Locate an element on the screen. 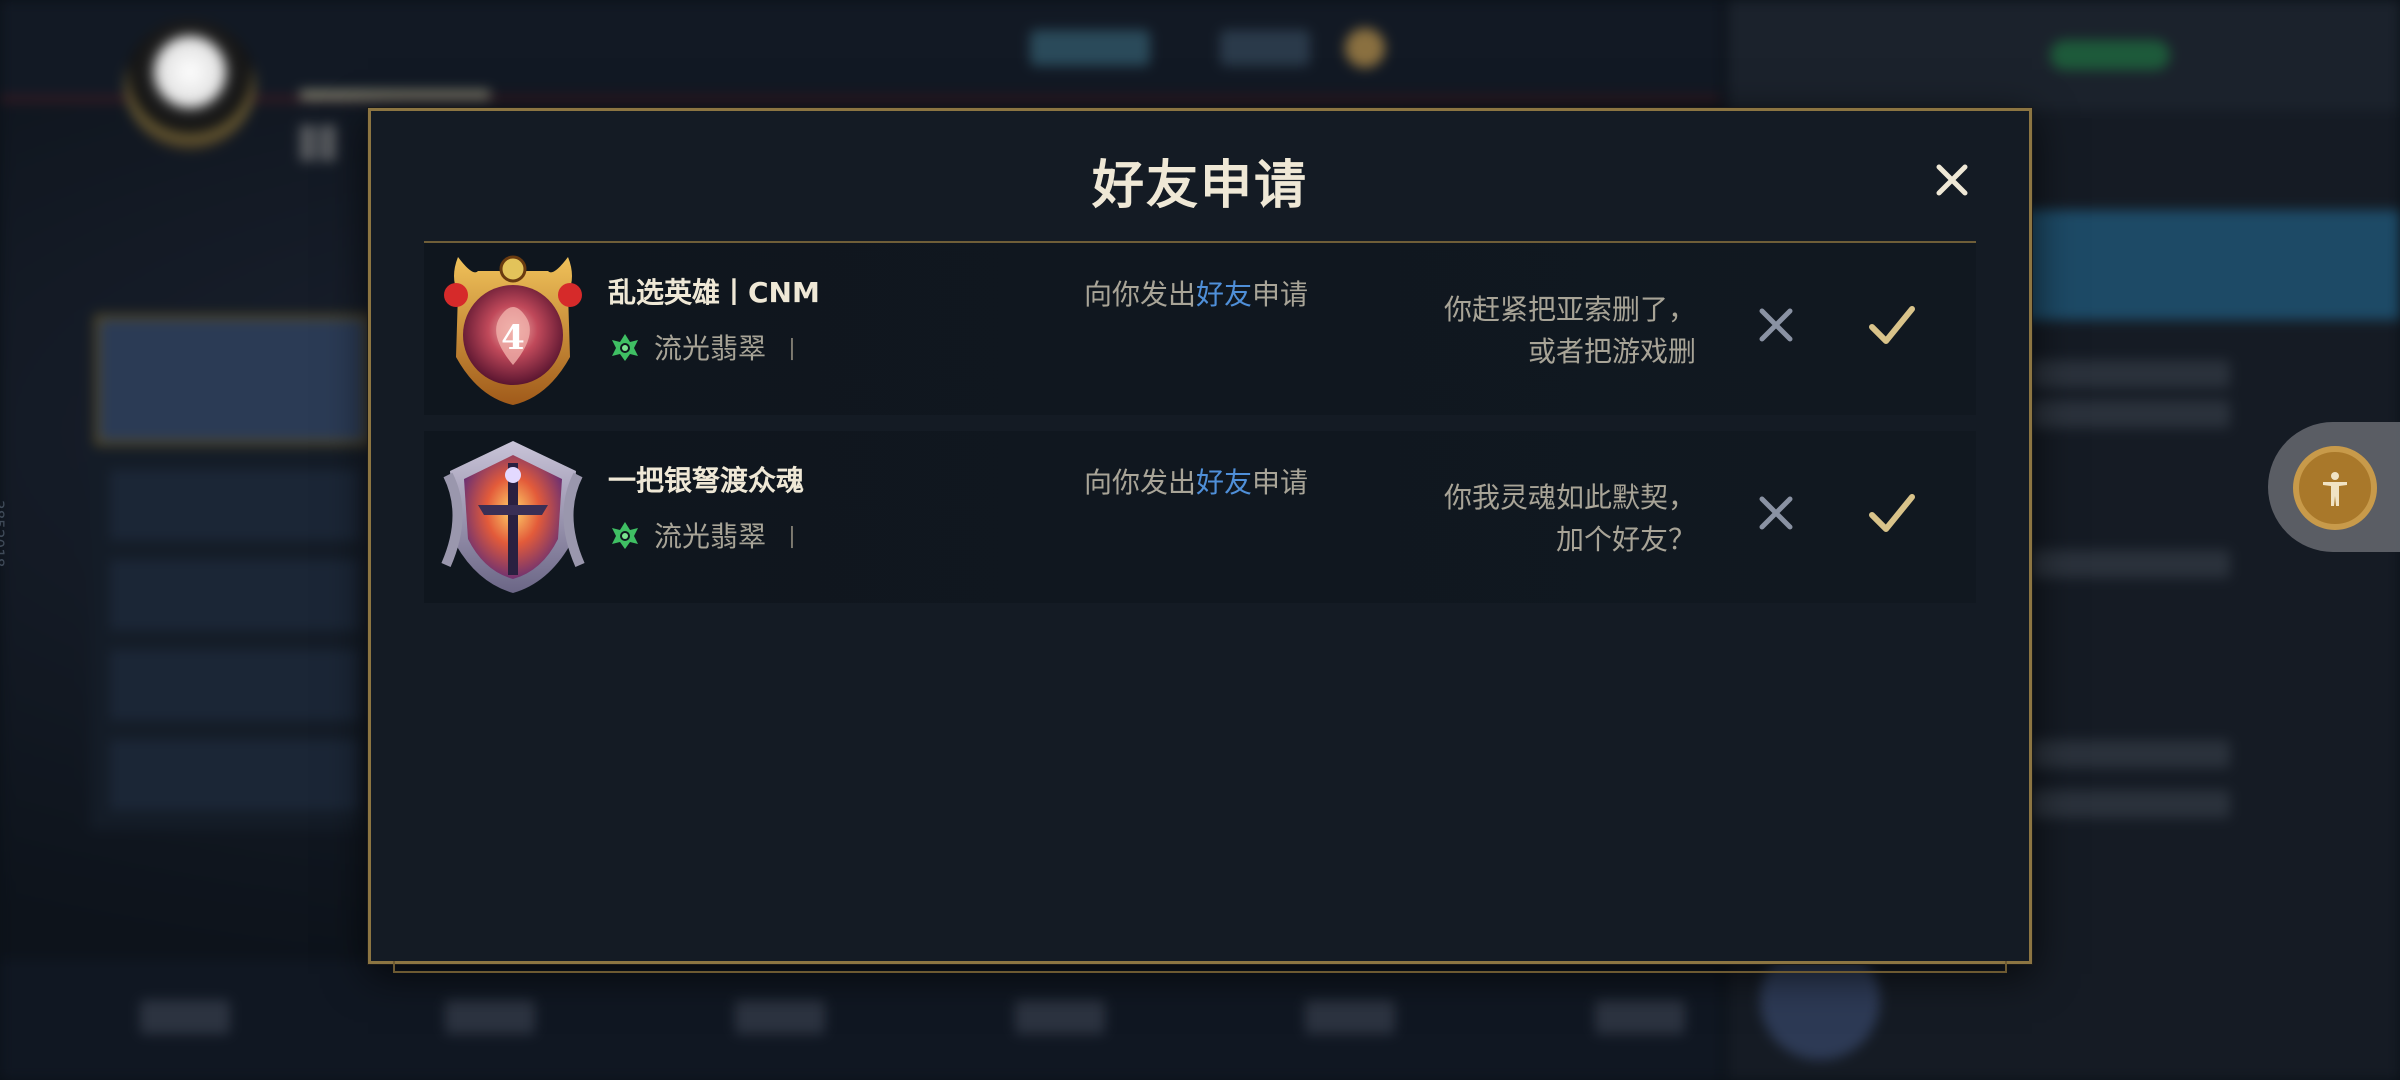 Image resolution: width=2400 pixels, height=1080 pixels. rank-badge-red-icon: 4 is located at coordinates (513, 328).